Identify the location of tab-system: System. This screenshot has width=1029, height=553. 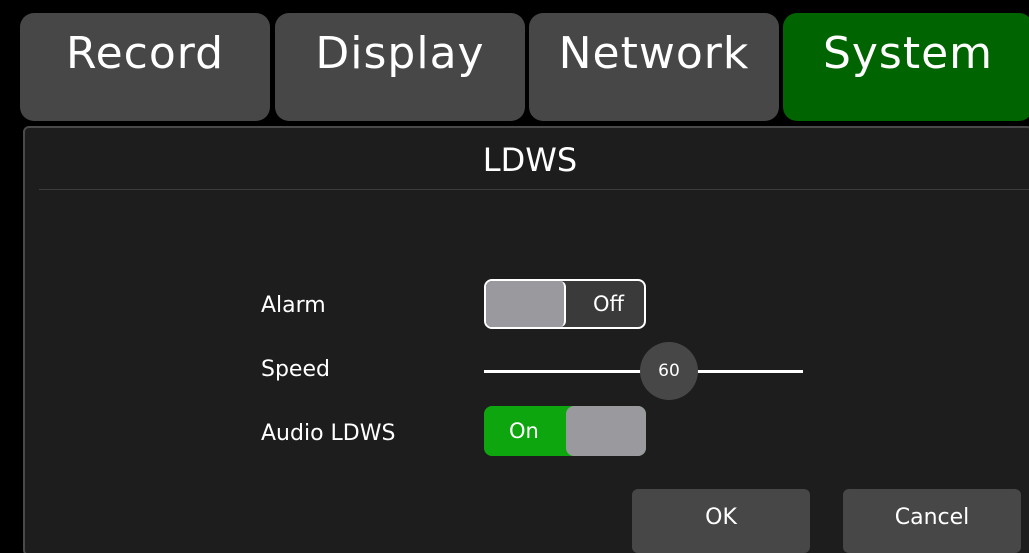
(906, 67).